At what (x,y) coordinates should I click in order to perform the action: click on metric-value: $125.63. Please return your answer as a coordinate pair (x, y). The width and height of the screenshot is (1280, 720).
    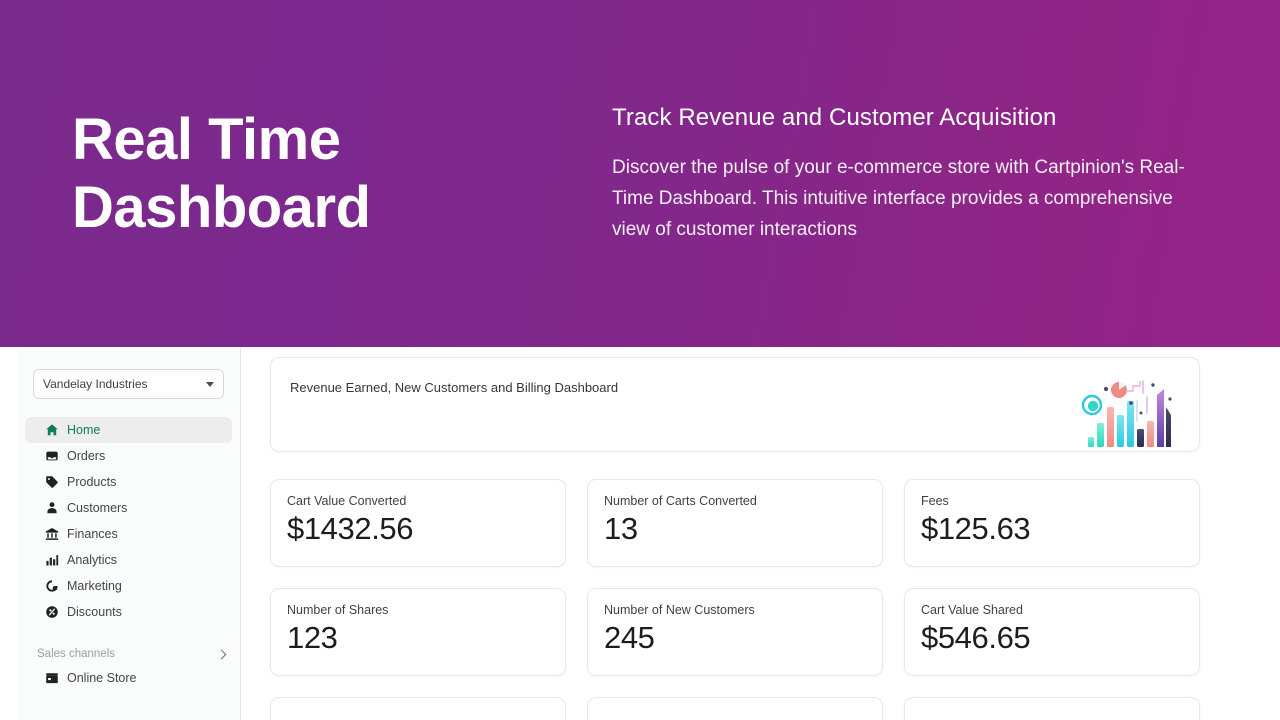
    Looking at the image, I should click on (976, 528).